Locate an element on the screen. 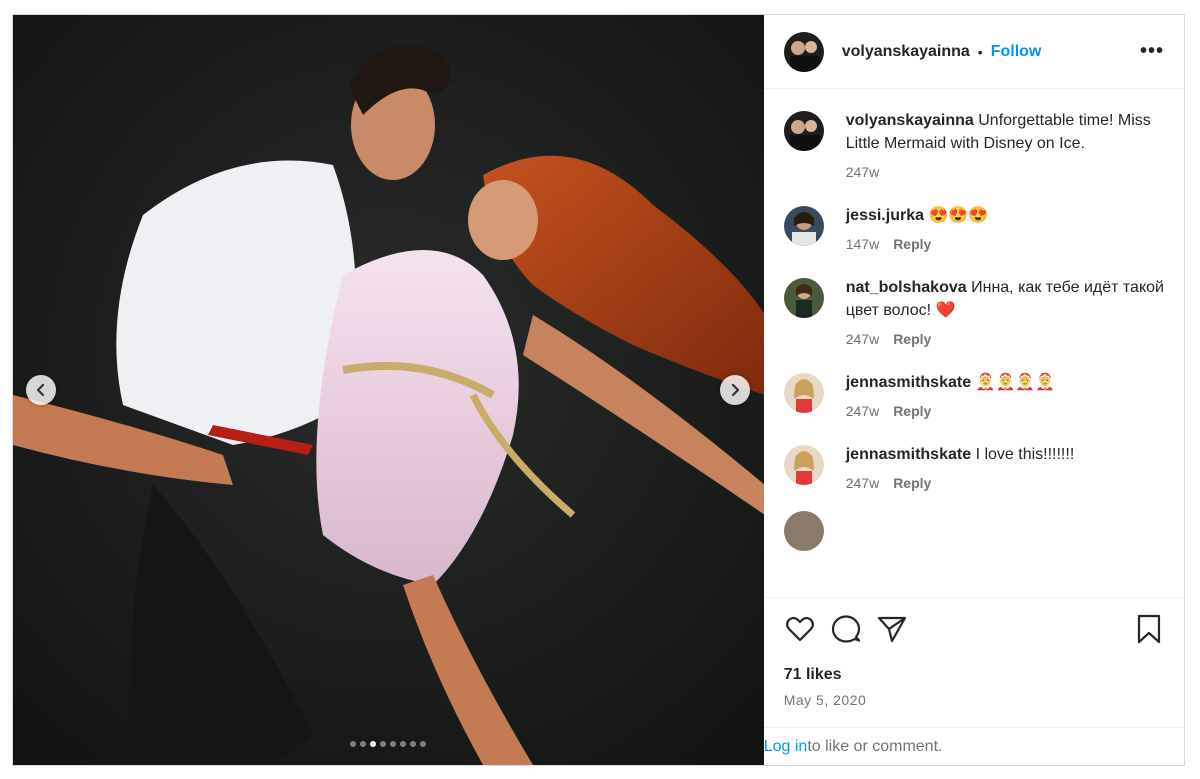  post-author-username: volyanskayainna is located at coordinates (906, 52).